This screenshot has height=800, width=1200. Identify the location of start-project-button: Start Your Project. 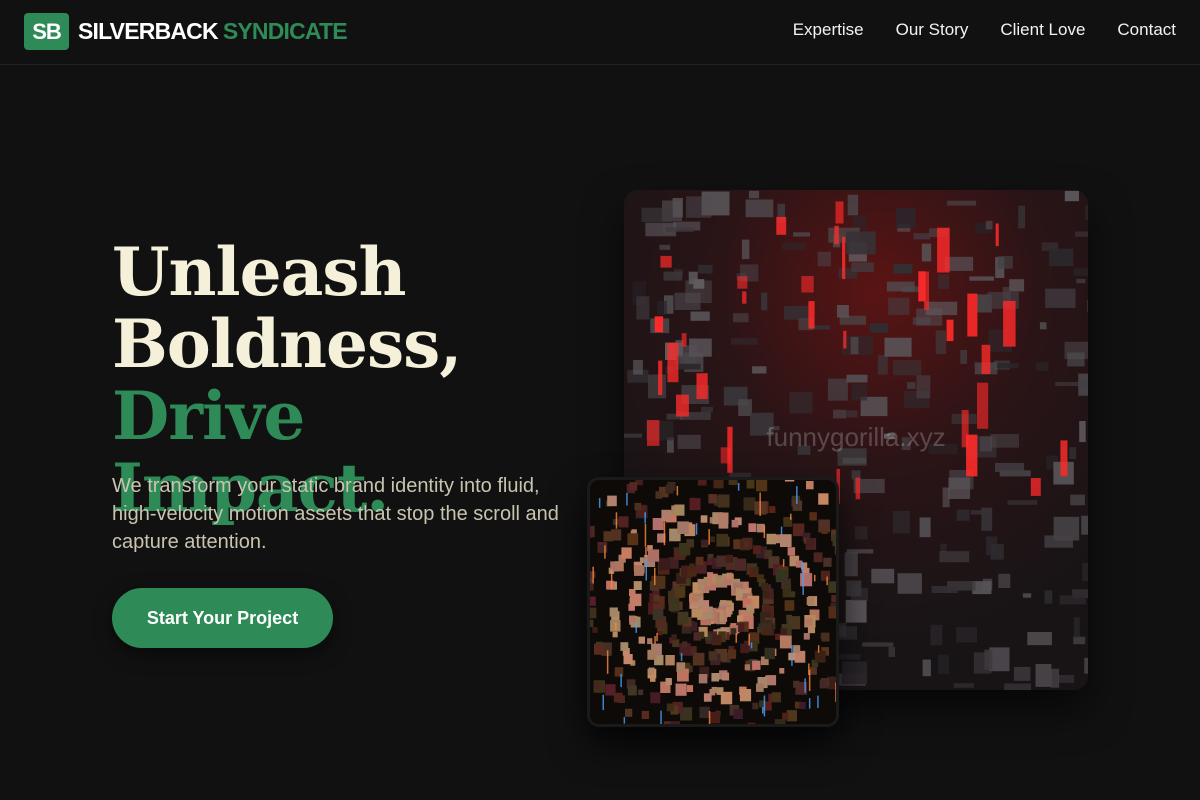
(222, 618).